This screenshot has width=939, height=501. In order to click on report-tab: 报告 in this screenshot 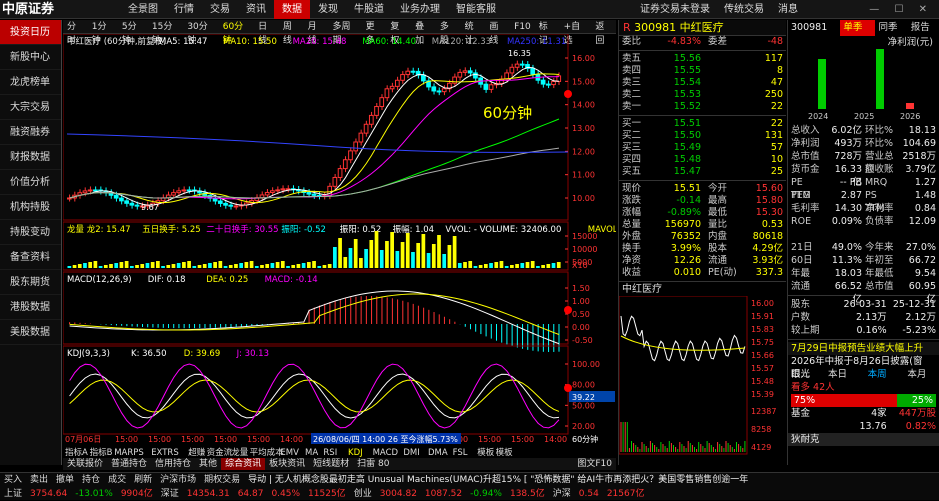, I will do `click(925, 28)`.